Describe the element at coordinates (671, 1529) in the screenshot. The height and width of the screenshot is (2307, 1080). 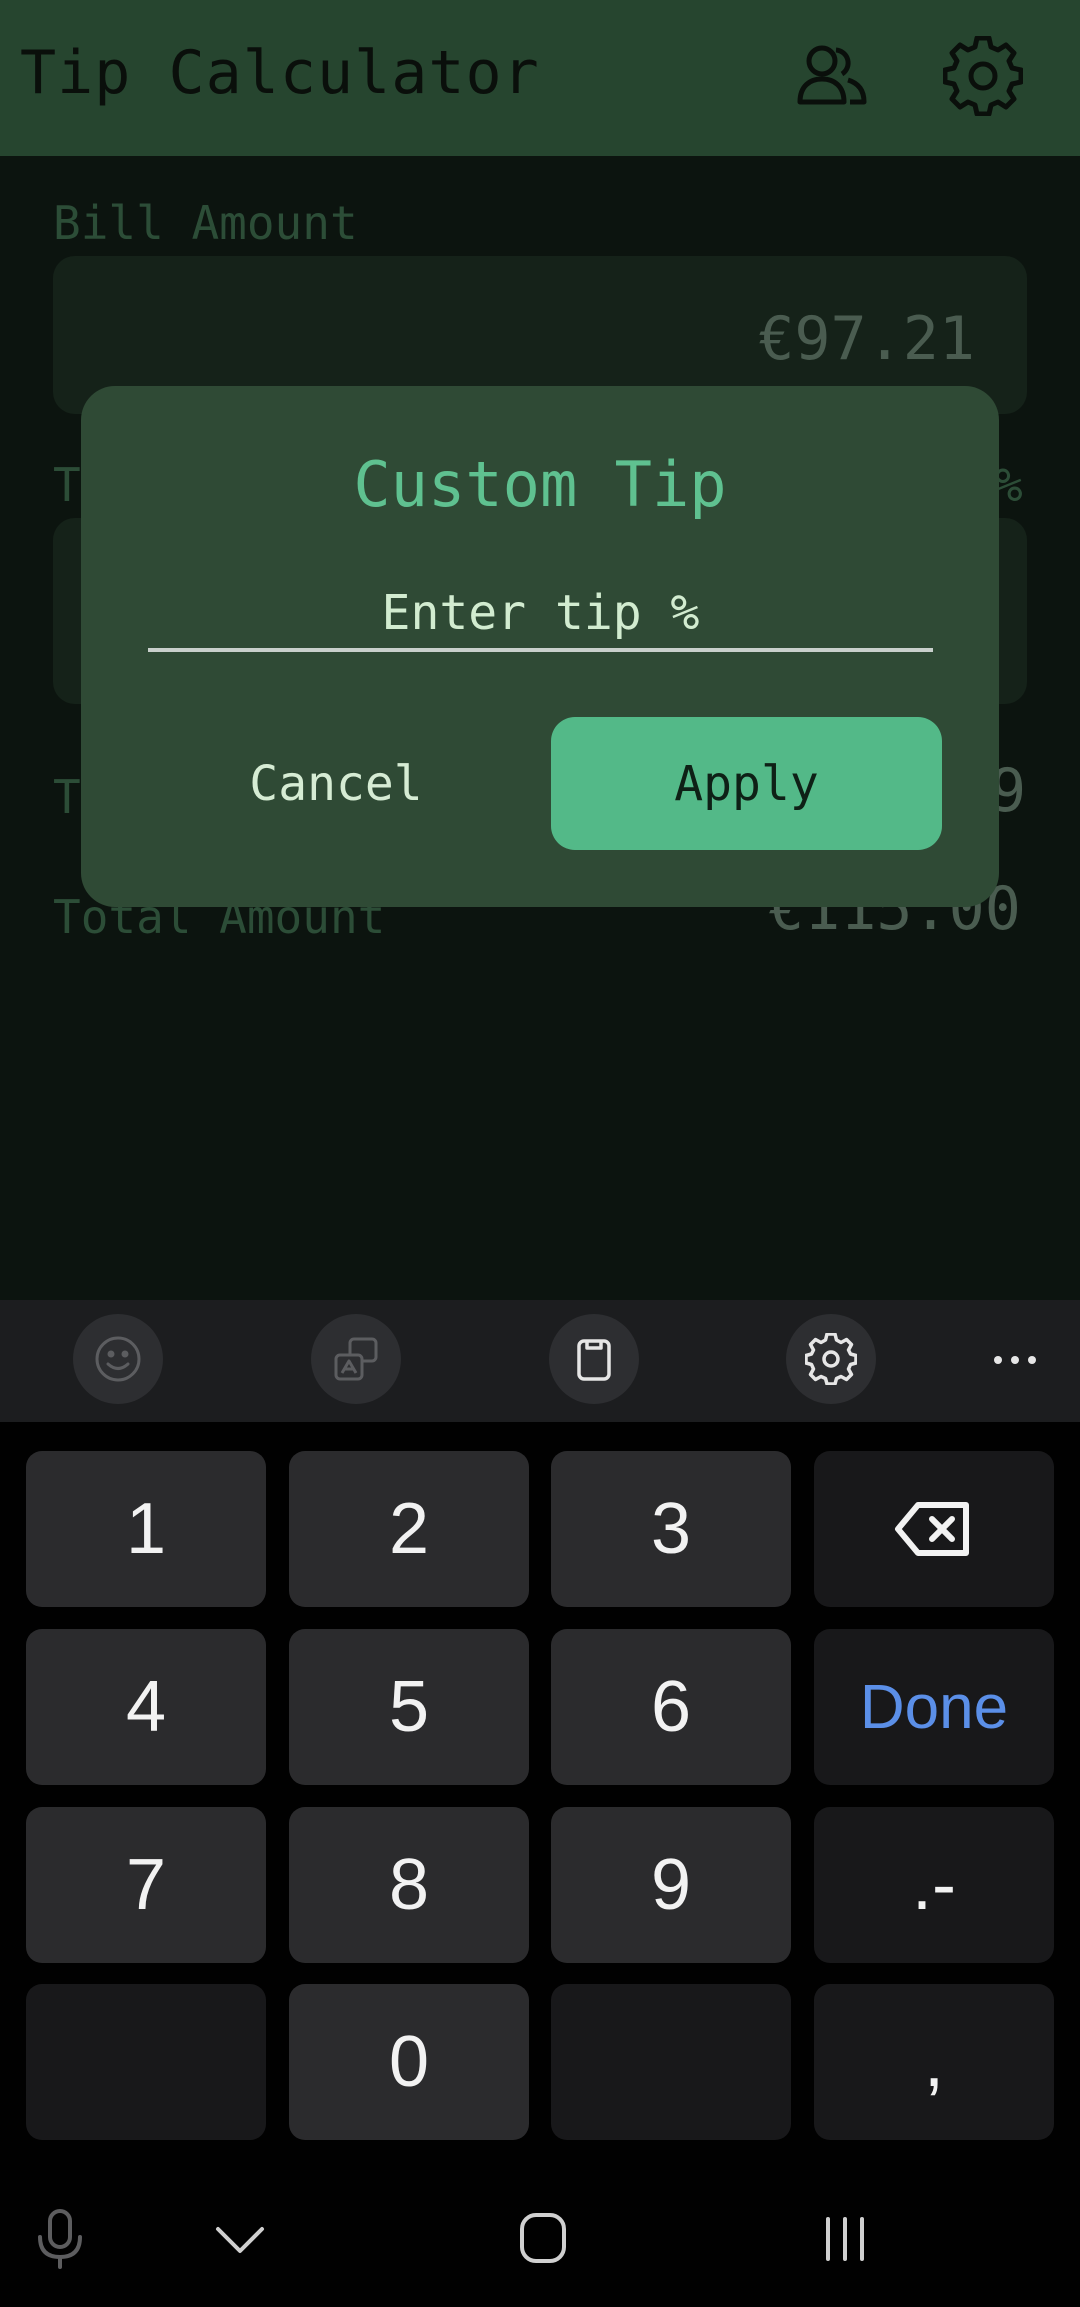
I see `key-3: 3` at that location.